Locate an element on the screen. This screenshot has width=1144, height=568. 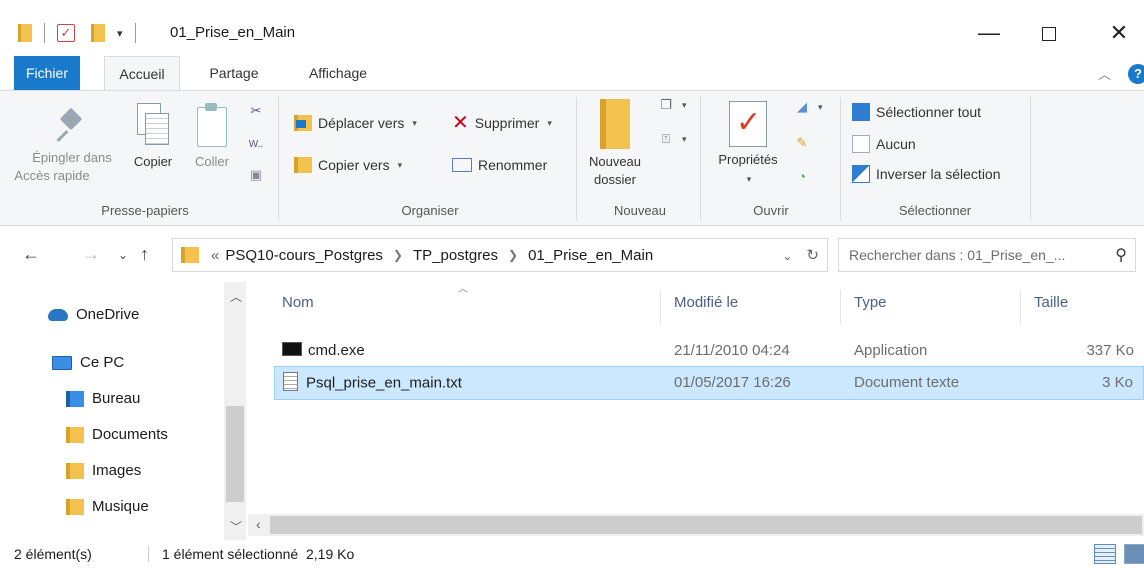
maximize-button is located at coordinates (1049, 34).